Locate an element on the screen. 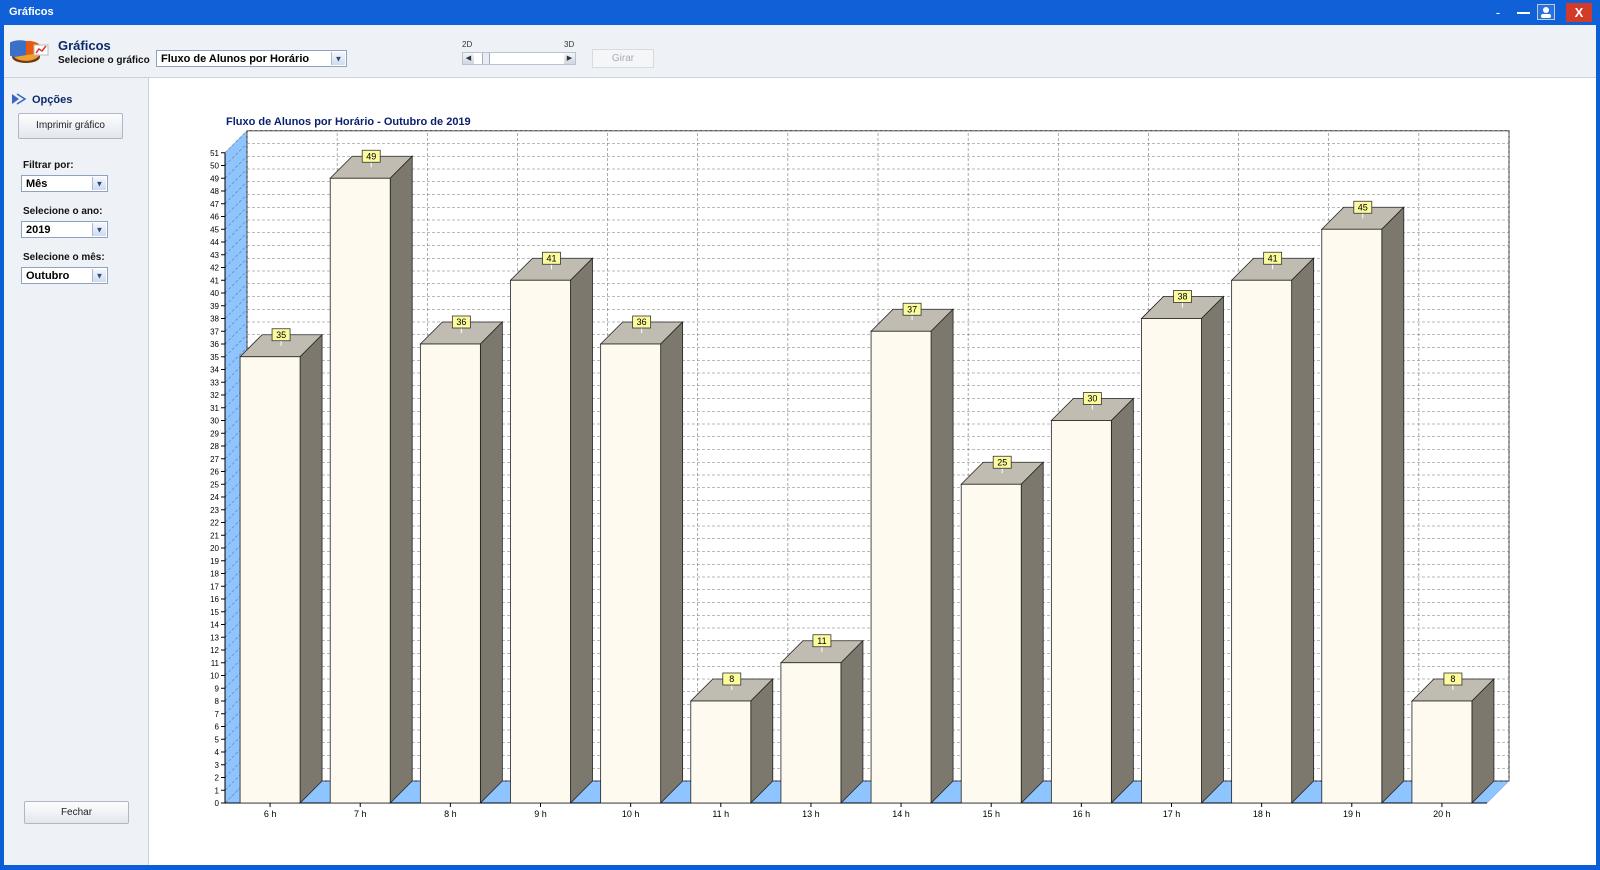  chart-select-dropdown: Fluxo de Alunos por Horário ▼ is located at coordinates (251, 58).